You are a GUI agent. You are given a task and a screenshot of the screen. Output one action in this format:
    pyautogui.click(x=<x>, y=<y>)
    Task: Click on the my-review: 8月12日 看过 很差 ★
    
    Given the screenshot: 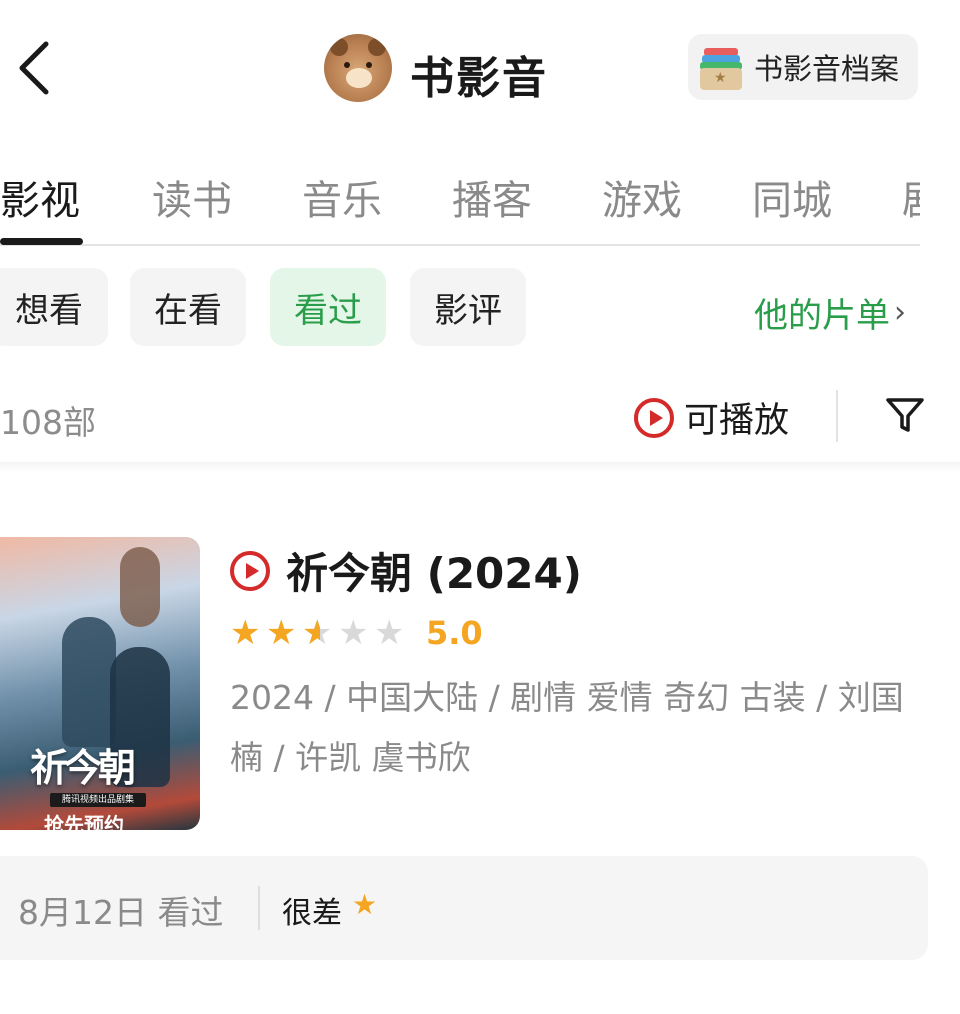 What is the action you would take?
    pyautogui.click(x=464, y=908)
    